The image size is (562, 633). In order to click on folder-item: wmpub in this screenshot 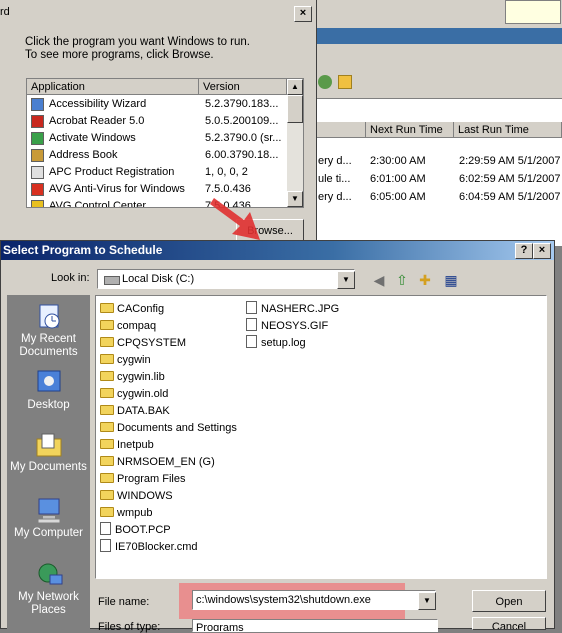, I will do `click(168, 513)`.